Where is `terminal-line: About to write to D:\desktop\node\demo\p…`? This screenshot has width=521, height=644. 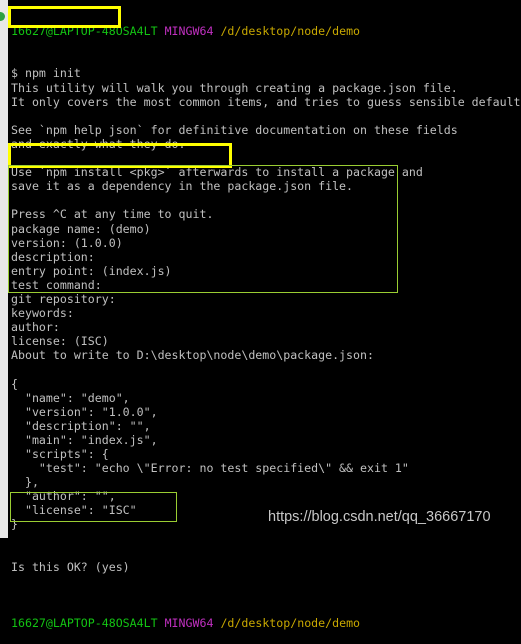 terminal-line: About to write to D:\desktop\node\demo\p… is located at coordinates (192, 355).